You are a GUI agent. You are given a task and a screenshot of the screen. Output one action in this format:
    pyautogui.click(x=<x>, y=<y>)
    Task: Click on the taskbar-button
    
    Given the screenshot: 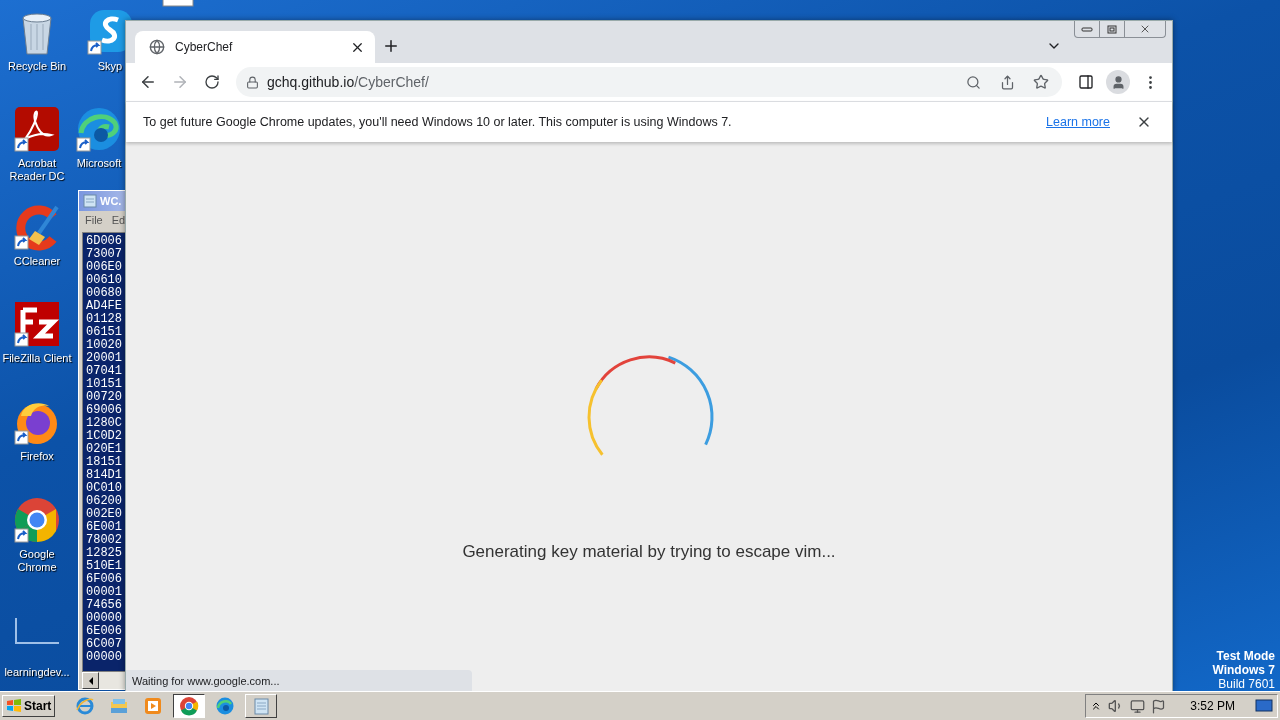 What is the action you would take?
    pyautogui.click(x=189, y=706)
    